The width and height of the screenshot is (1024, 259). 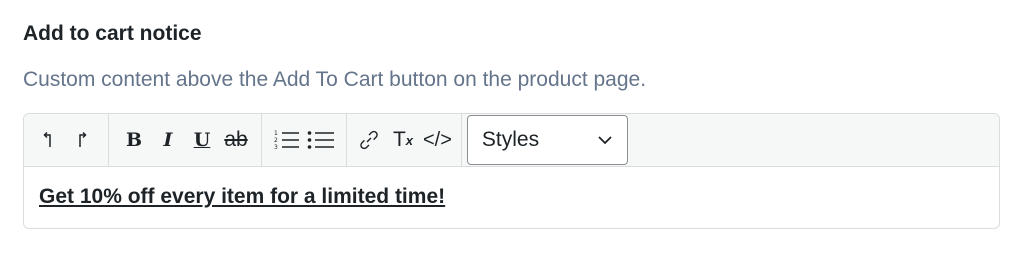 What do you see at coordinates (458, 140) in the screenshot?
I see `toolbar-divider` at bounding box center [458, 140].